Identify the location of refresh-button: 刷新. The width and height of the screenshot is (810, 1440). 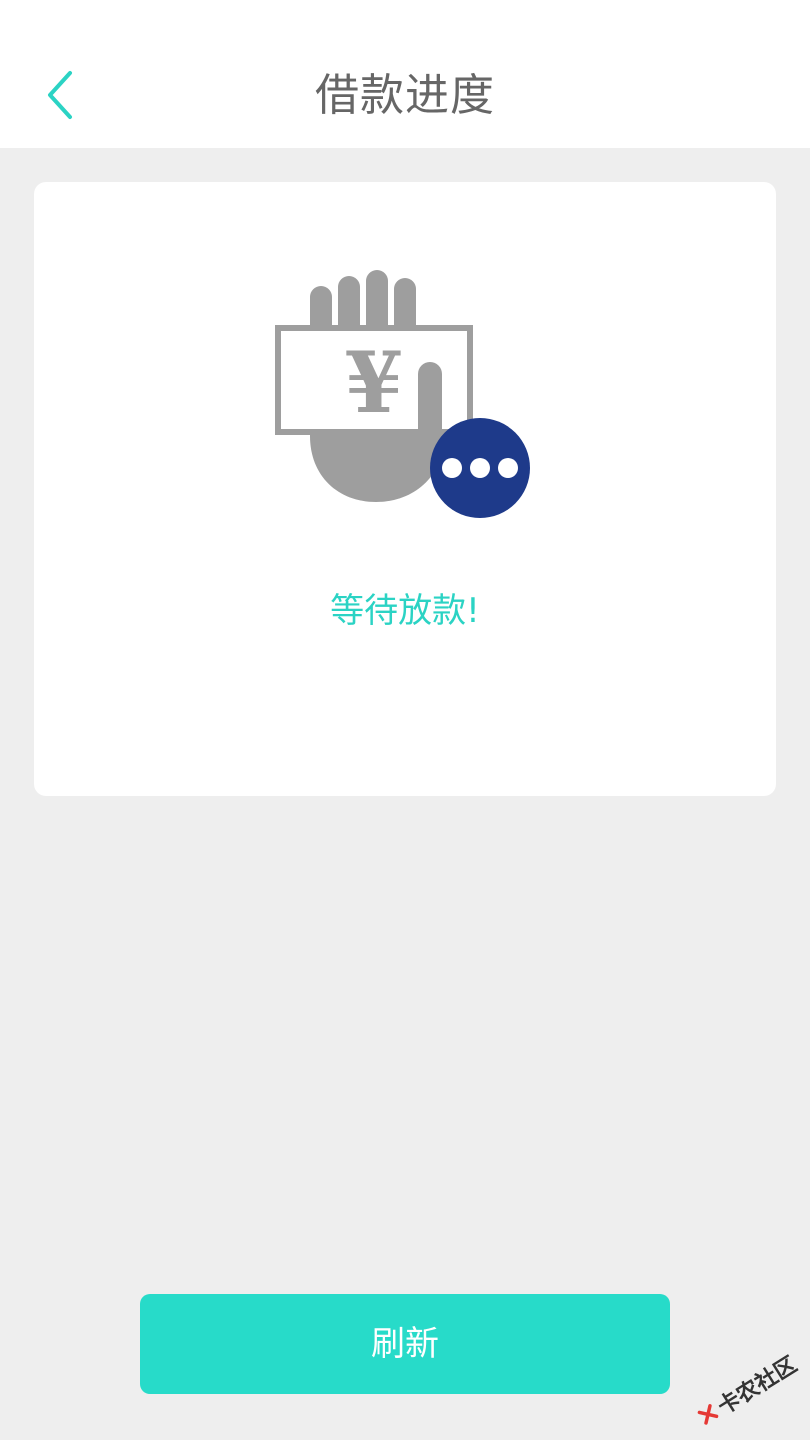
(405, 1344).